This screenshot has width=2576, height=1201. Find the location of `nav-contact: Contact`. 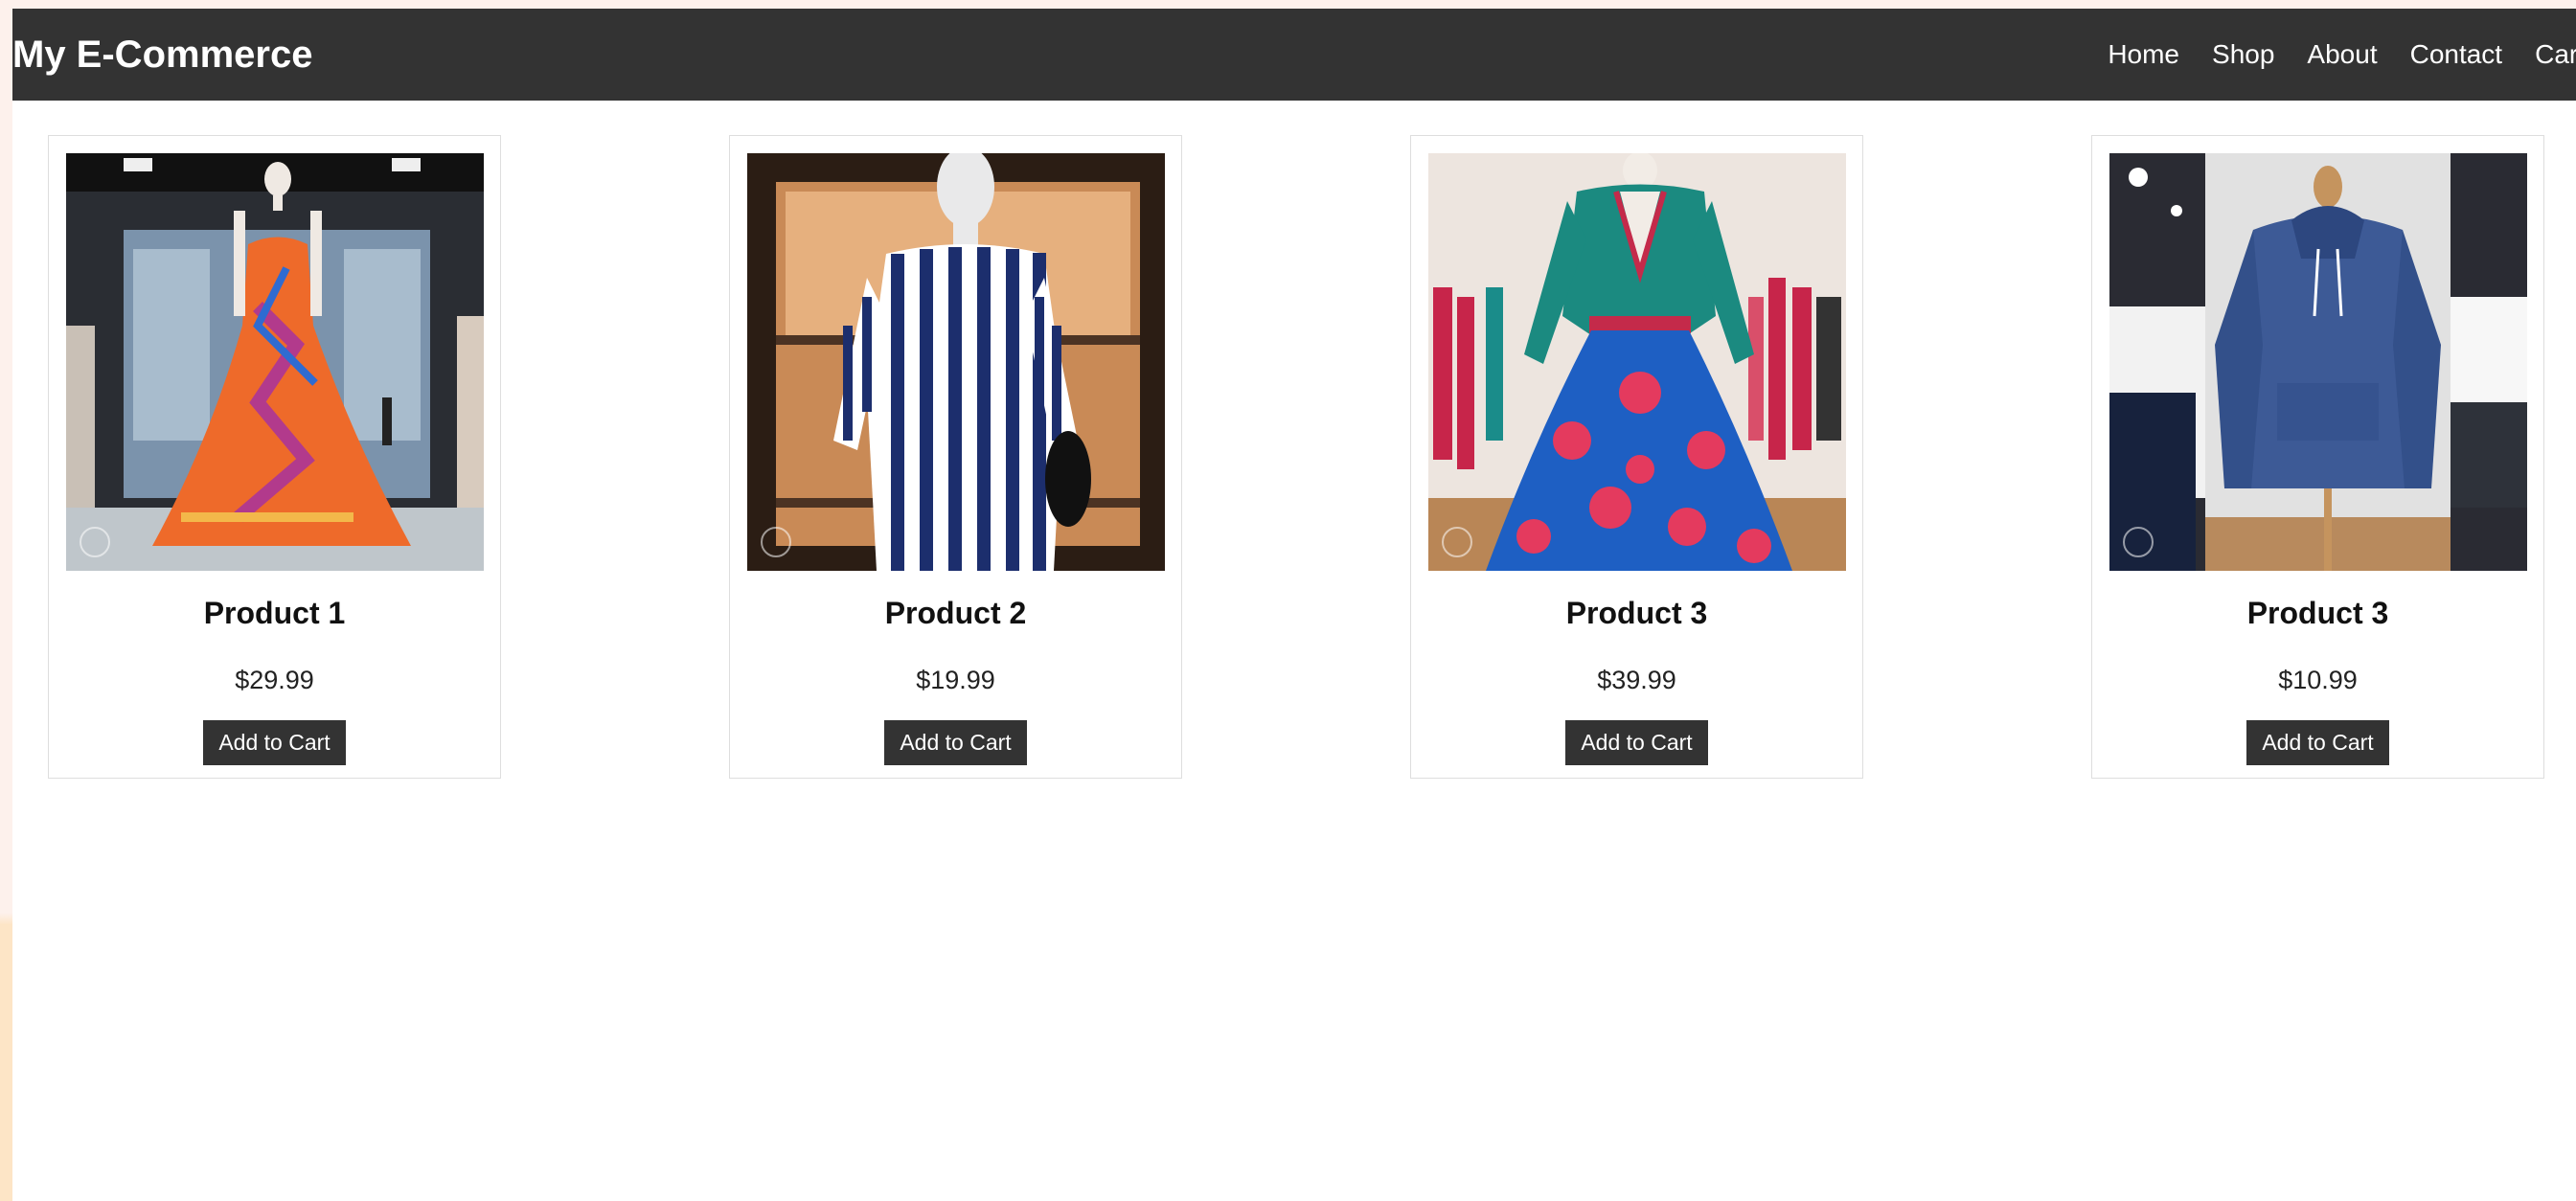

nav-contact: Contact is located at coordinates (2456, 54).